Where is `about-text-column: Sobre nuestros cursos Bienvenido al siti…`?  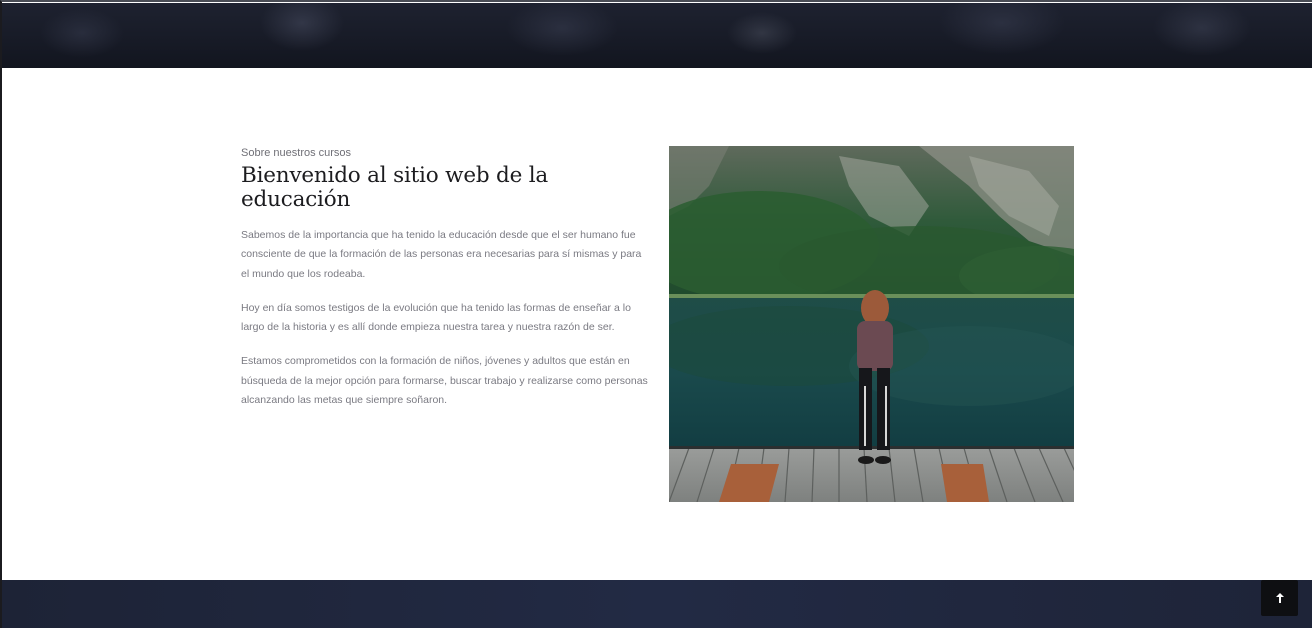 about-text-column: Sobre nuestros cursos Bienvenido al siti… is located at coordinates (445, 286).